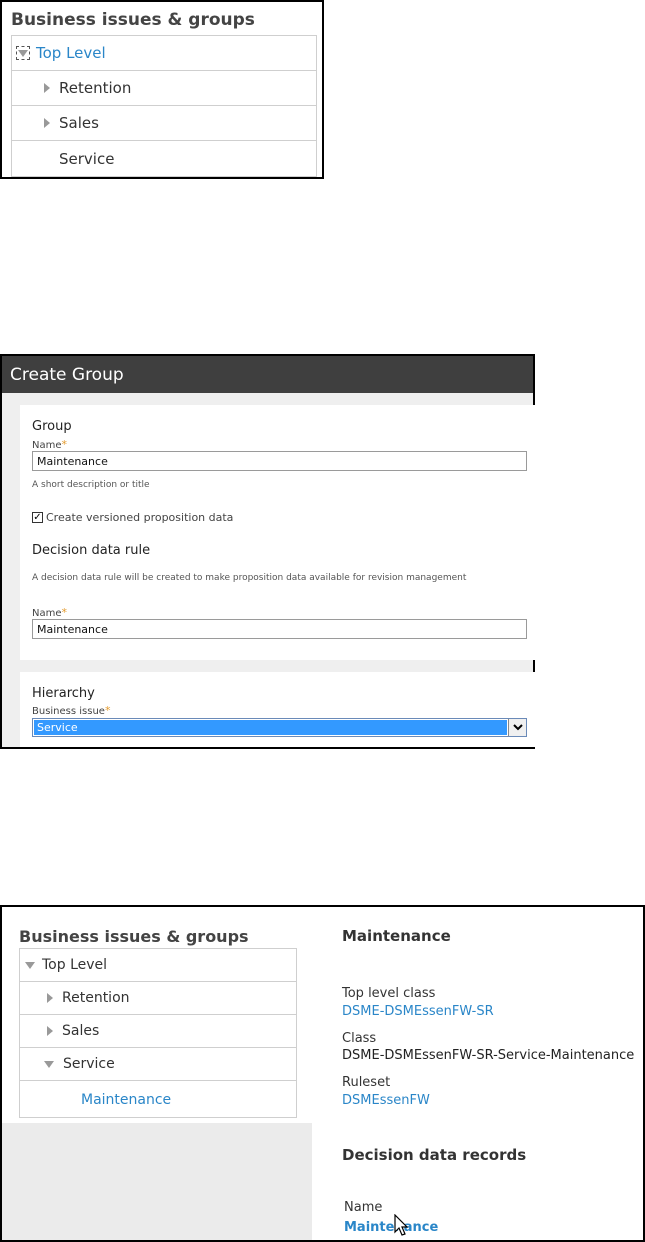 The width and height of the screenshot is (645, 1242). What do you see at coordinates (270, 727) in the screenshot?
I see `business-issue-selected-value: Service` at bounding box center [270, 727].